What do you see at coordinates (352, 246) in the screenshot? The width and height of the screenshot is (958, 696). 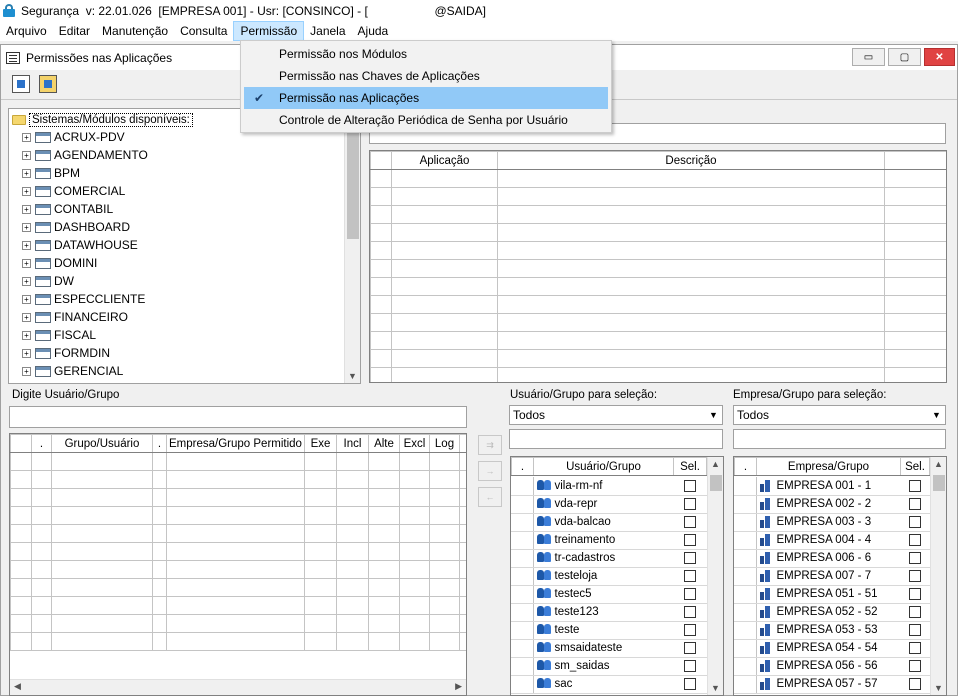 I see `tree-scrollbar: ▼` at bounding box center [352, 246].